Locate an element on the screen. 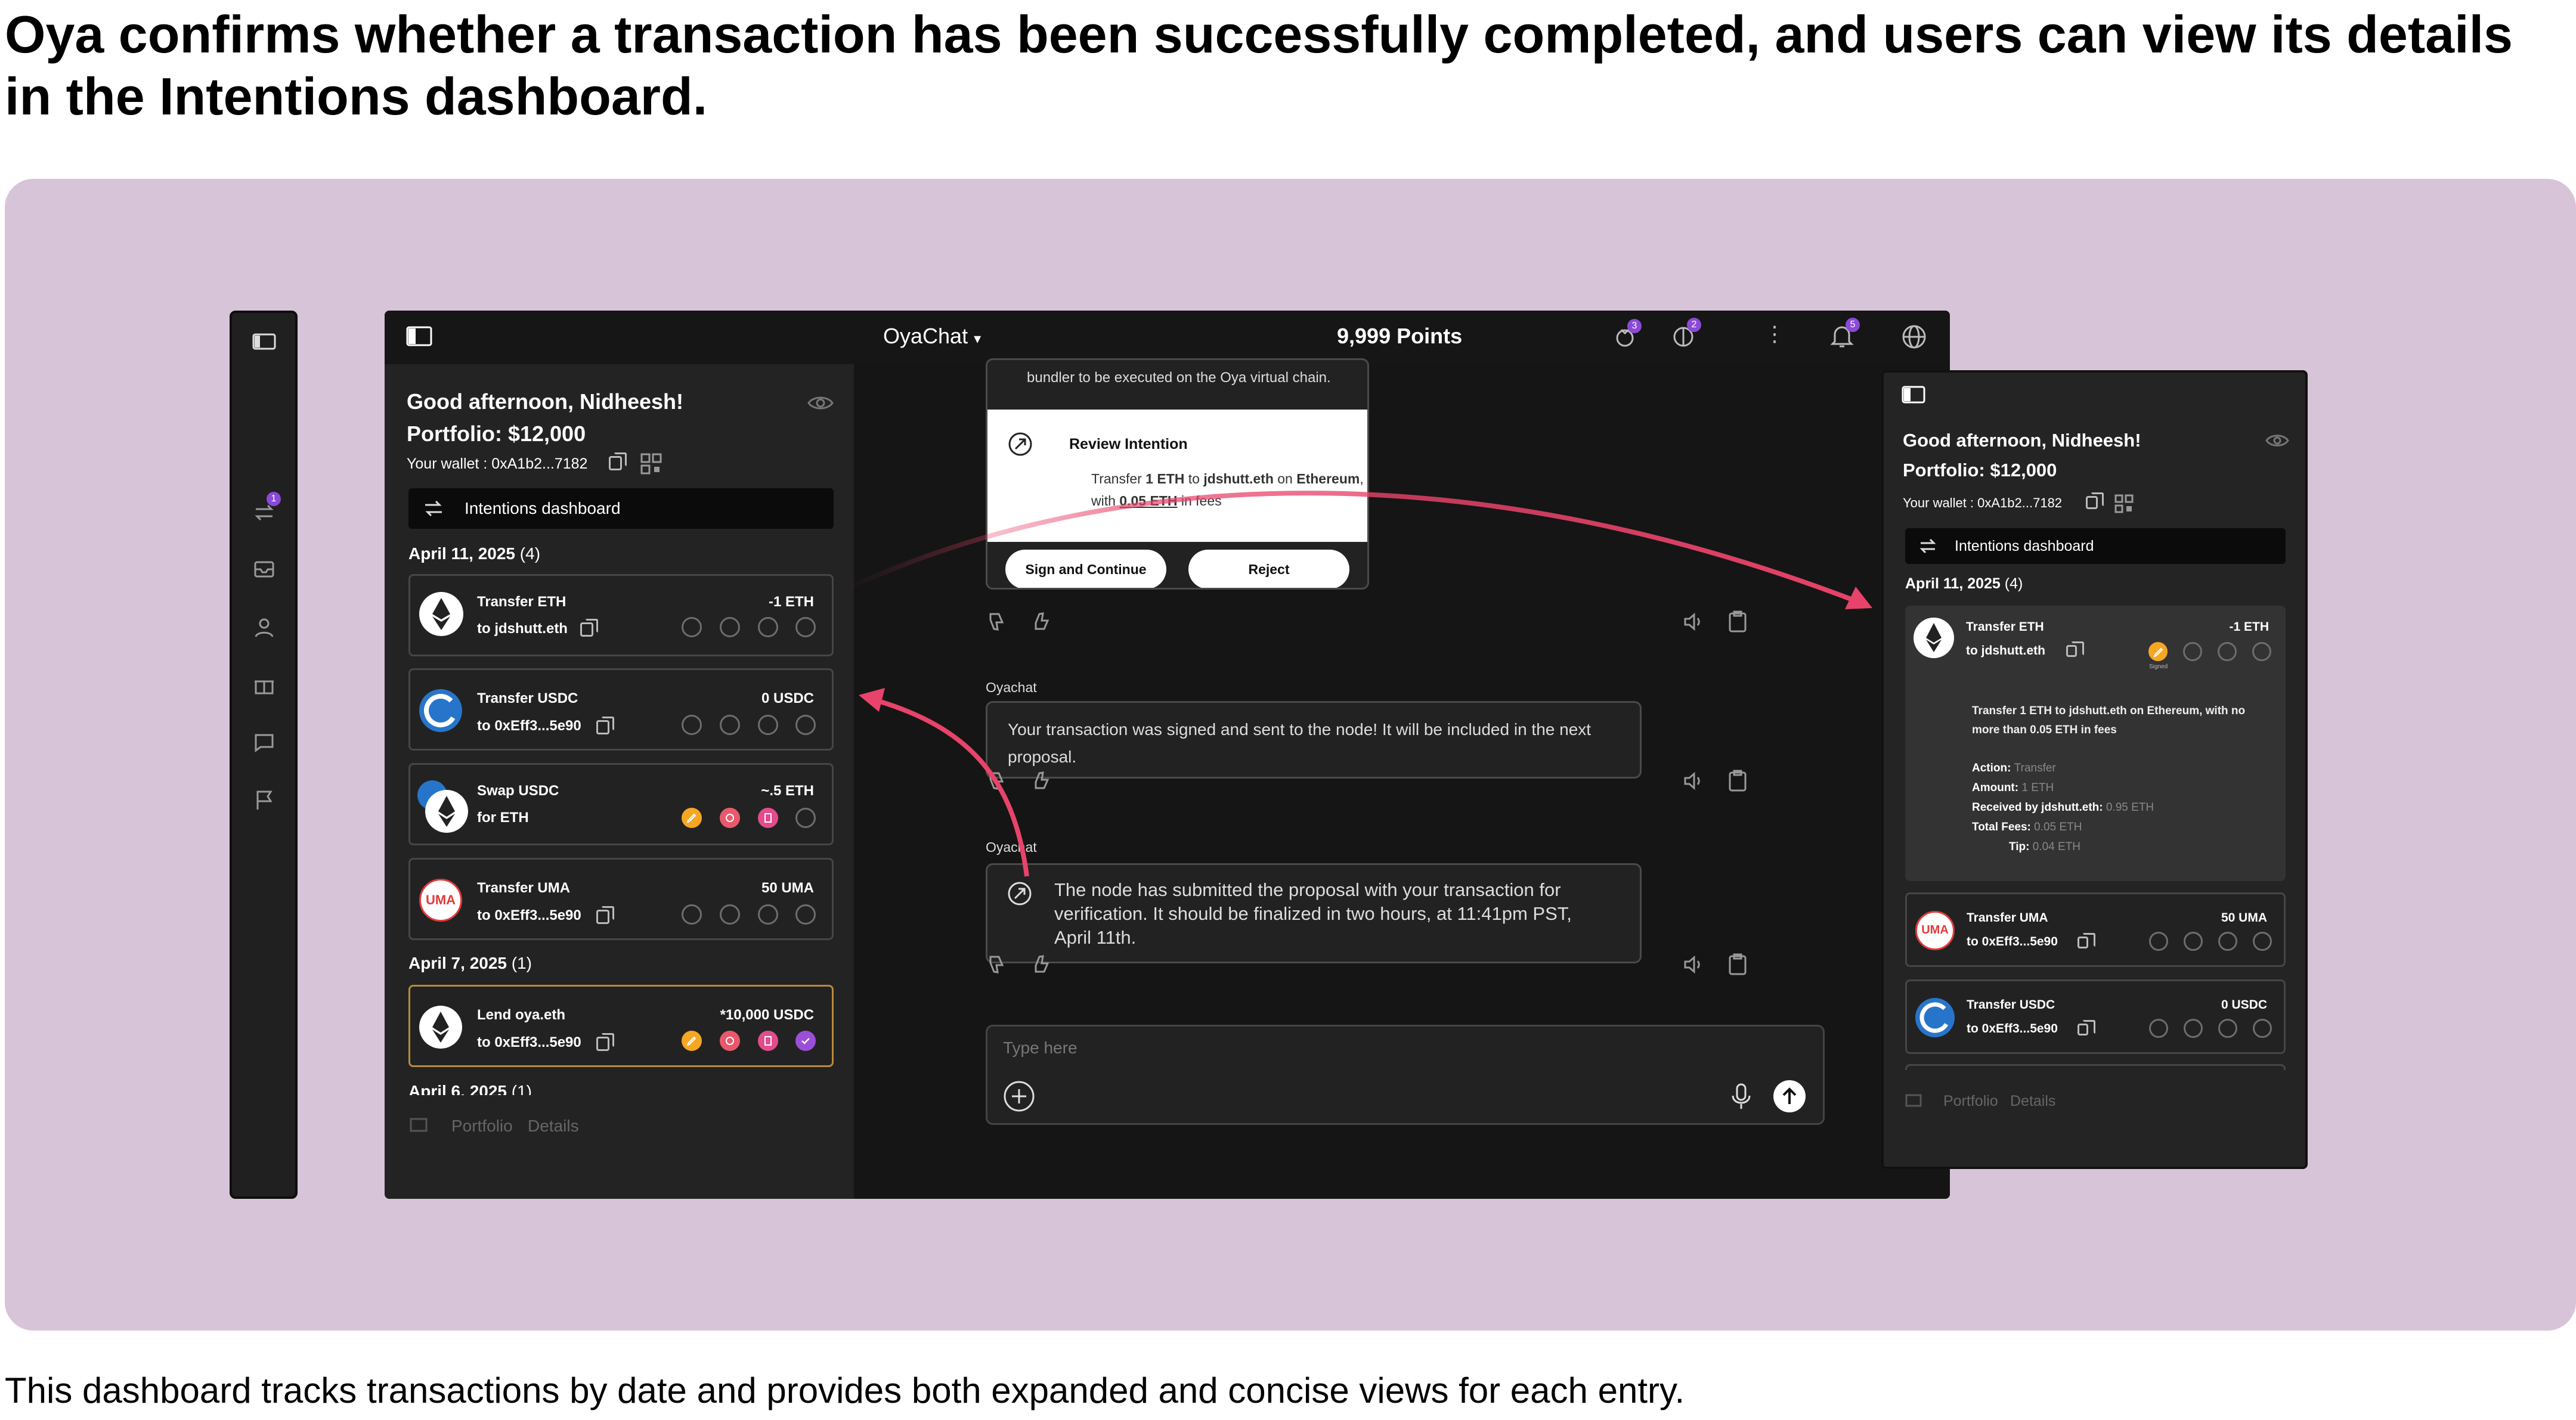 The height and width of the screenshot is (1420, 2576). brain-badge: 2 is located at coordinates (1694, 325).